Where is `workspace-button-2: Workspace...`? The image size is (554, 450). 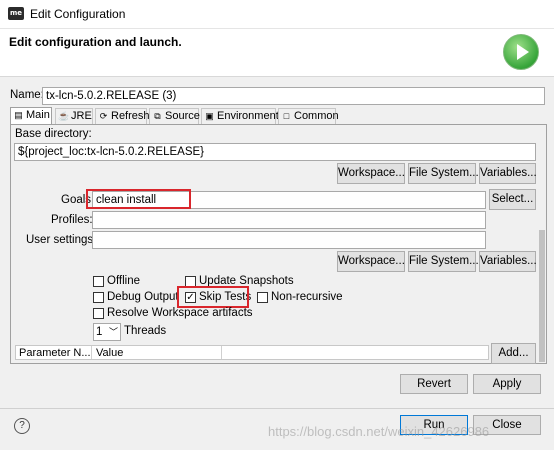 workspace-button-2: Workspace... is located at coordinates (371, 261).